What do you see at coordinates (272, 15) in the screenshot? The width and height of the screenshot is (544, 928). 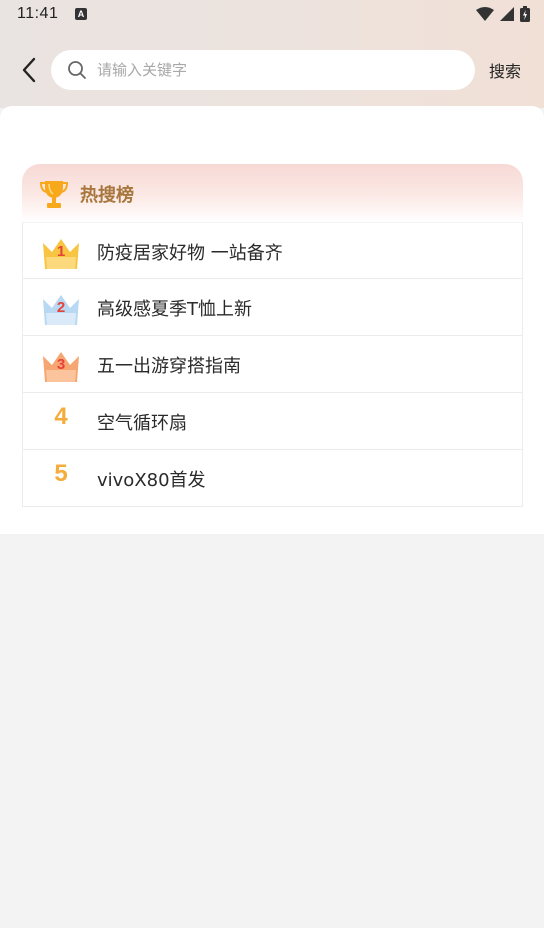 I see `status-bar: 11:41 A` at bounding box center [272, 15].